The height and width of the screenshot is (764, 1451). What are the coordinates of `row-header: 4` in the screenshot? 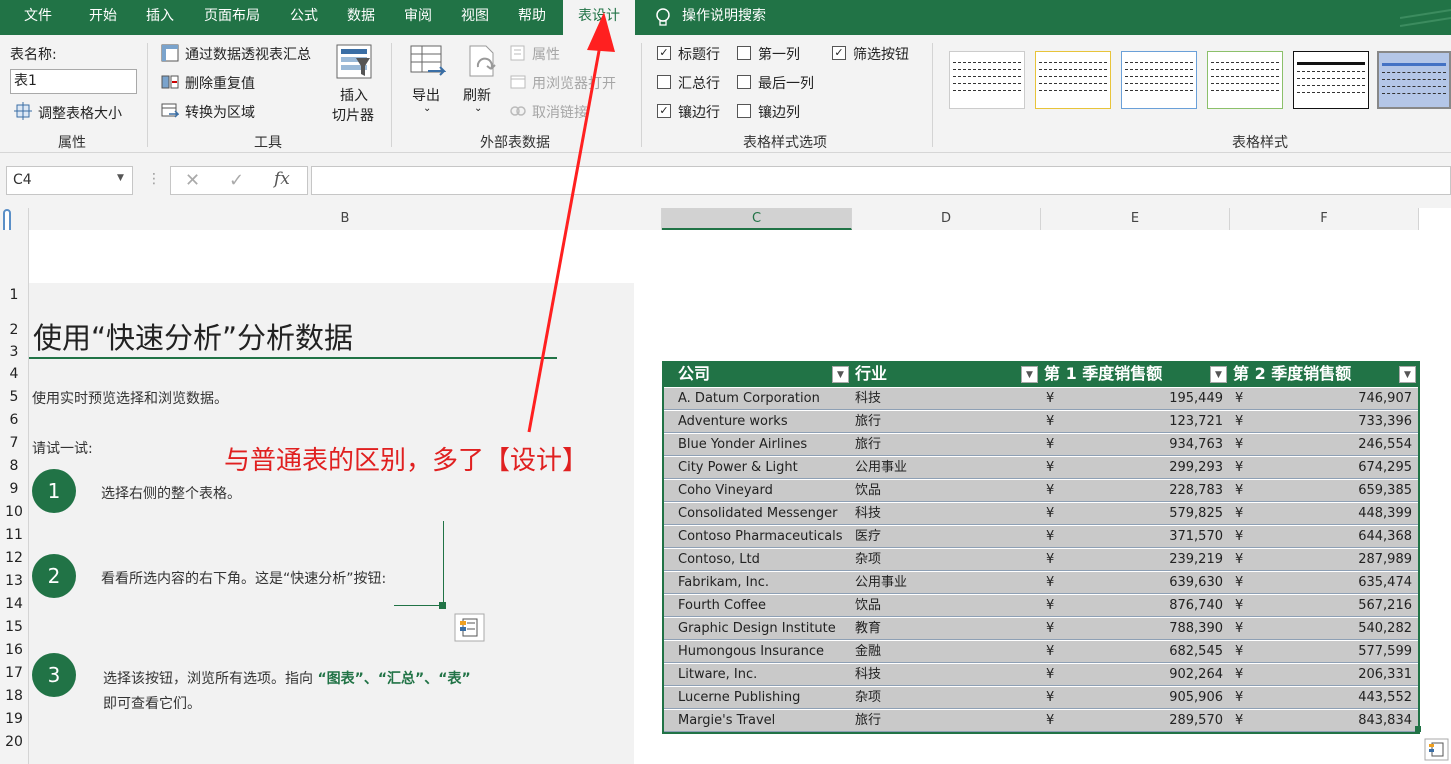 It's located at (14, 374).